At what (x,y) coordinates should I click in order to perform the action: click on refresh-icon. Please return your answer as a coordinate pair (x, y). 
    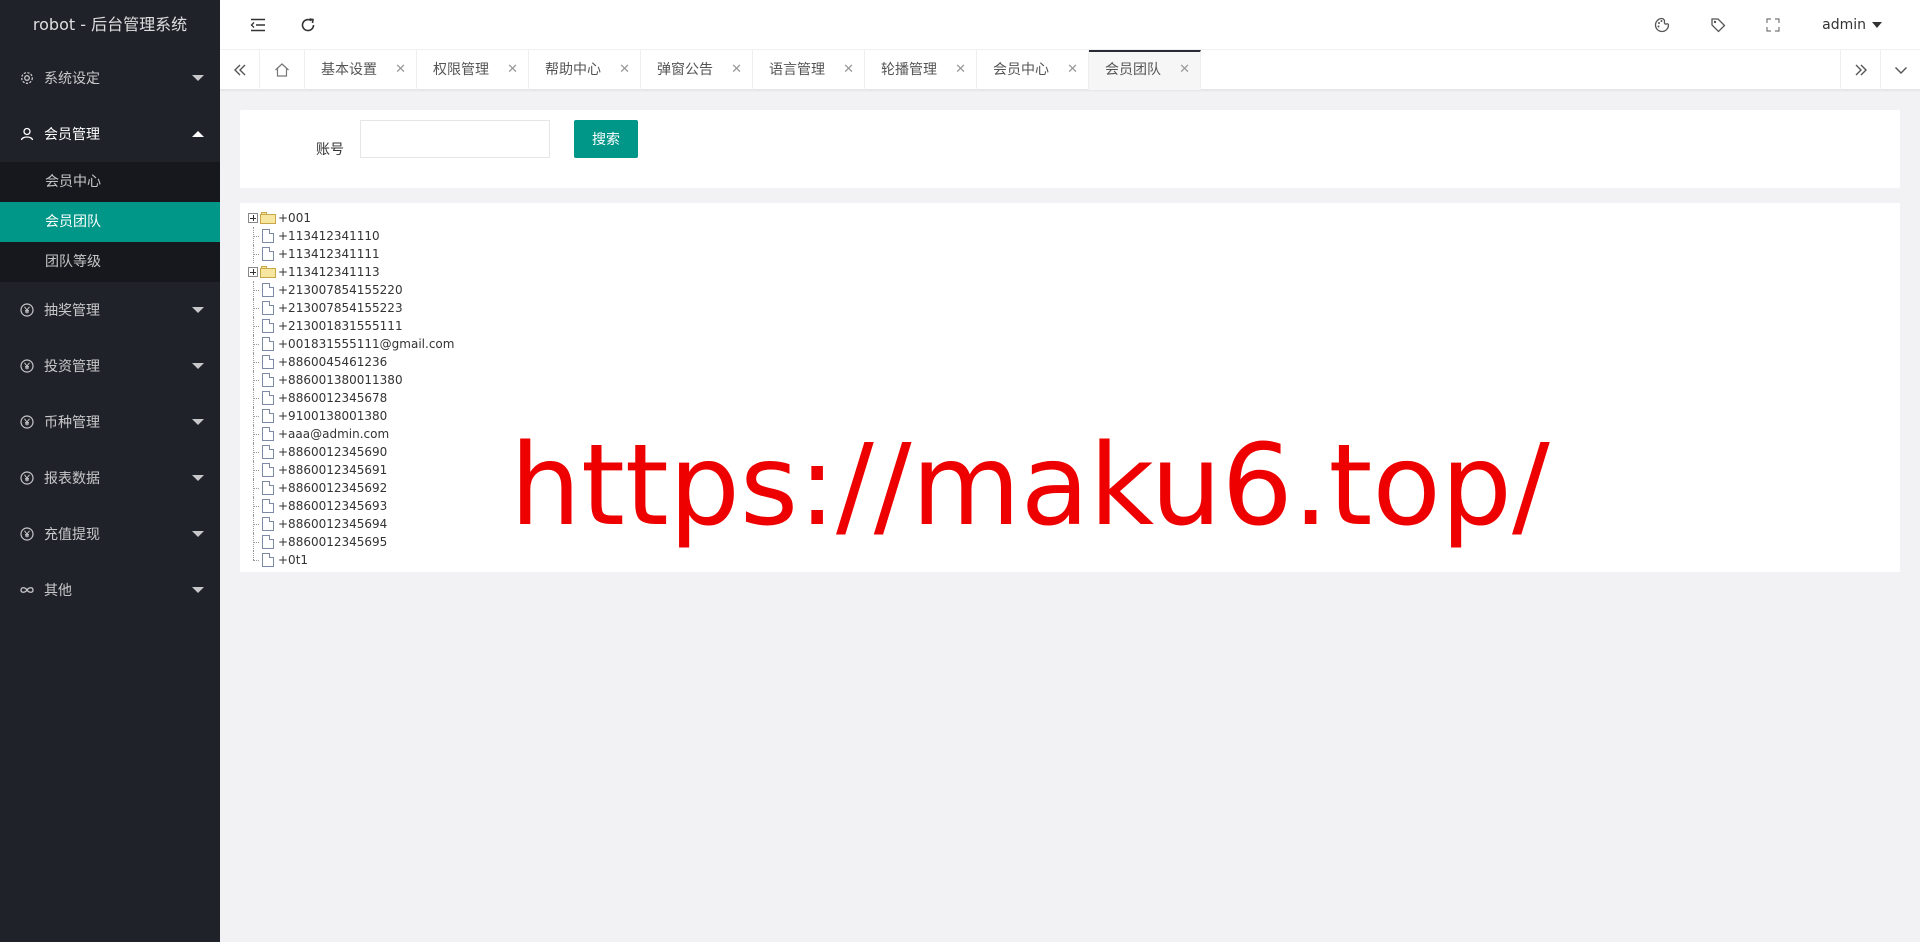
    Looking at the image, I should click on (308, 25).